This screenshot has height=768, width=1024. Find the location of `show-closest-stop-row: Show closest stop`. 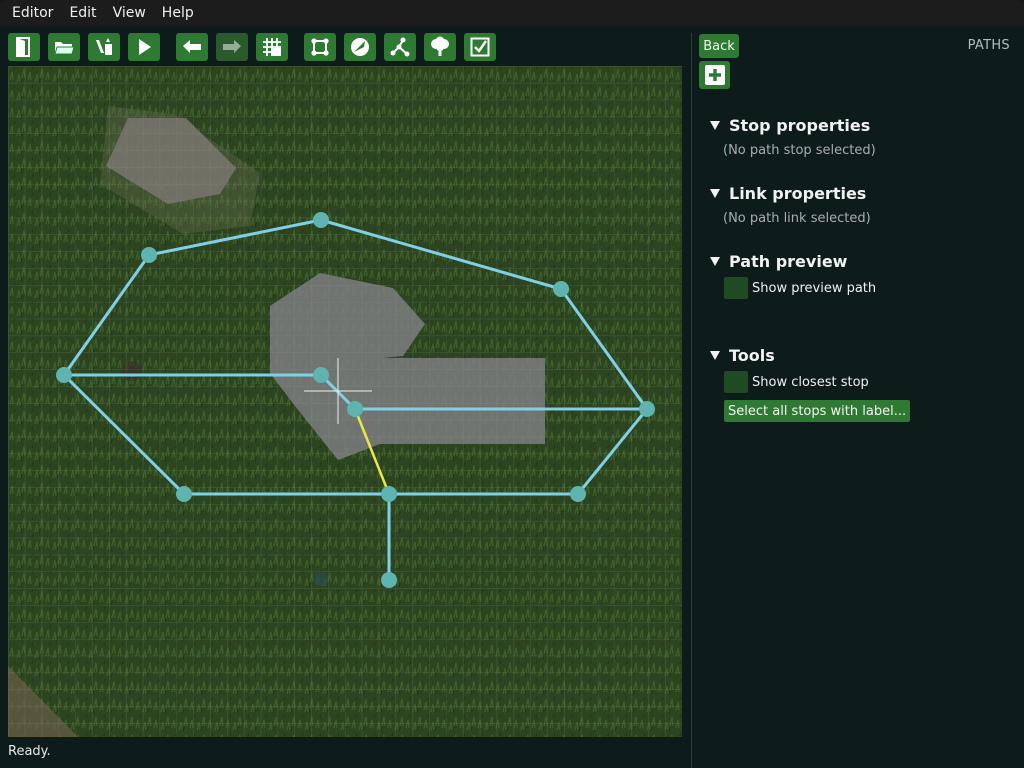

show-closest-stop-row: Show closest stop is located at coordinates (796, 382).